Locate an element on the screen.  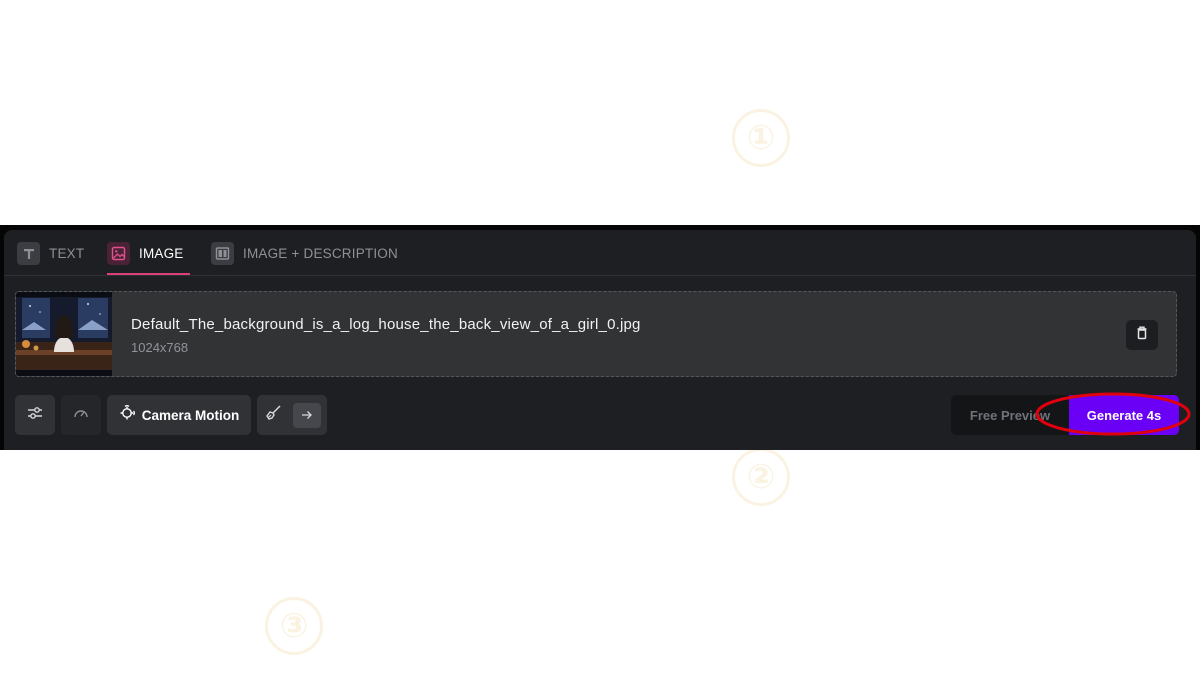
sliders-icon is located at coordinates (35, 415).